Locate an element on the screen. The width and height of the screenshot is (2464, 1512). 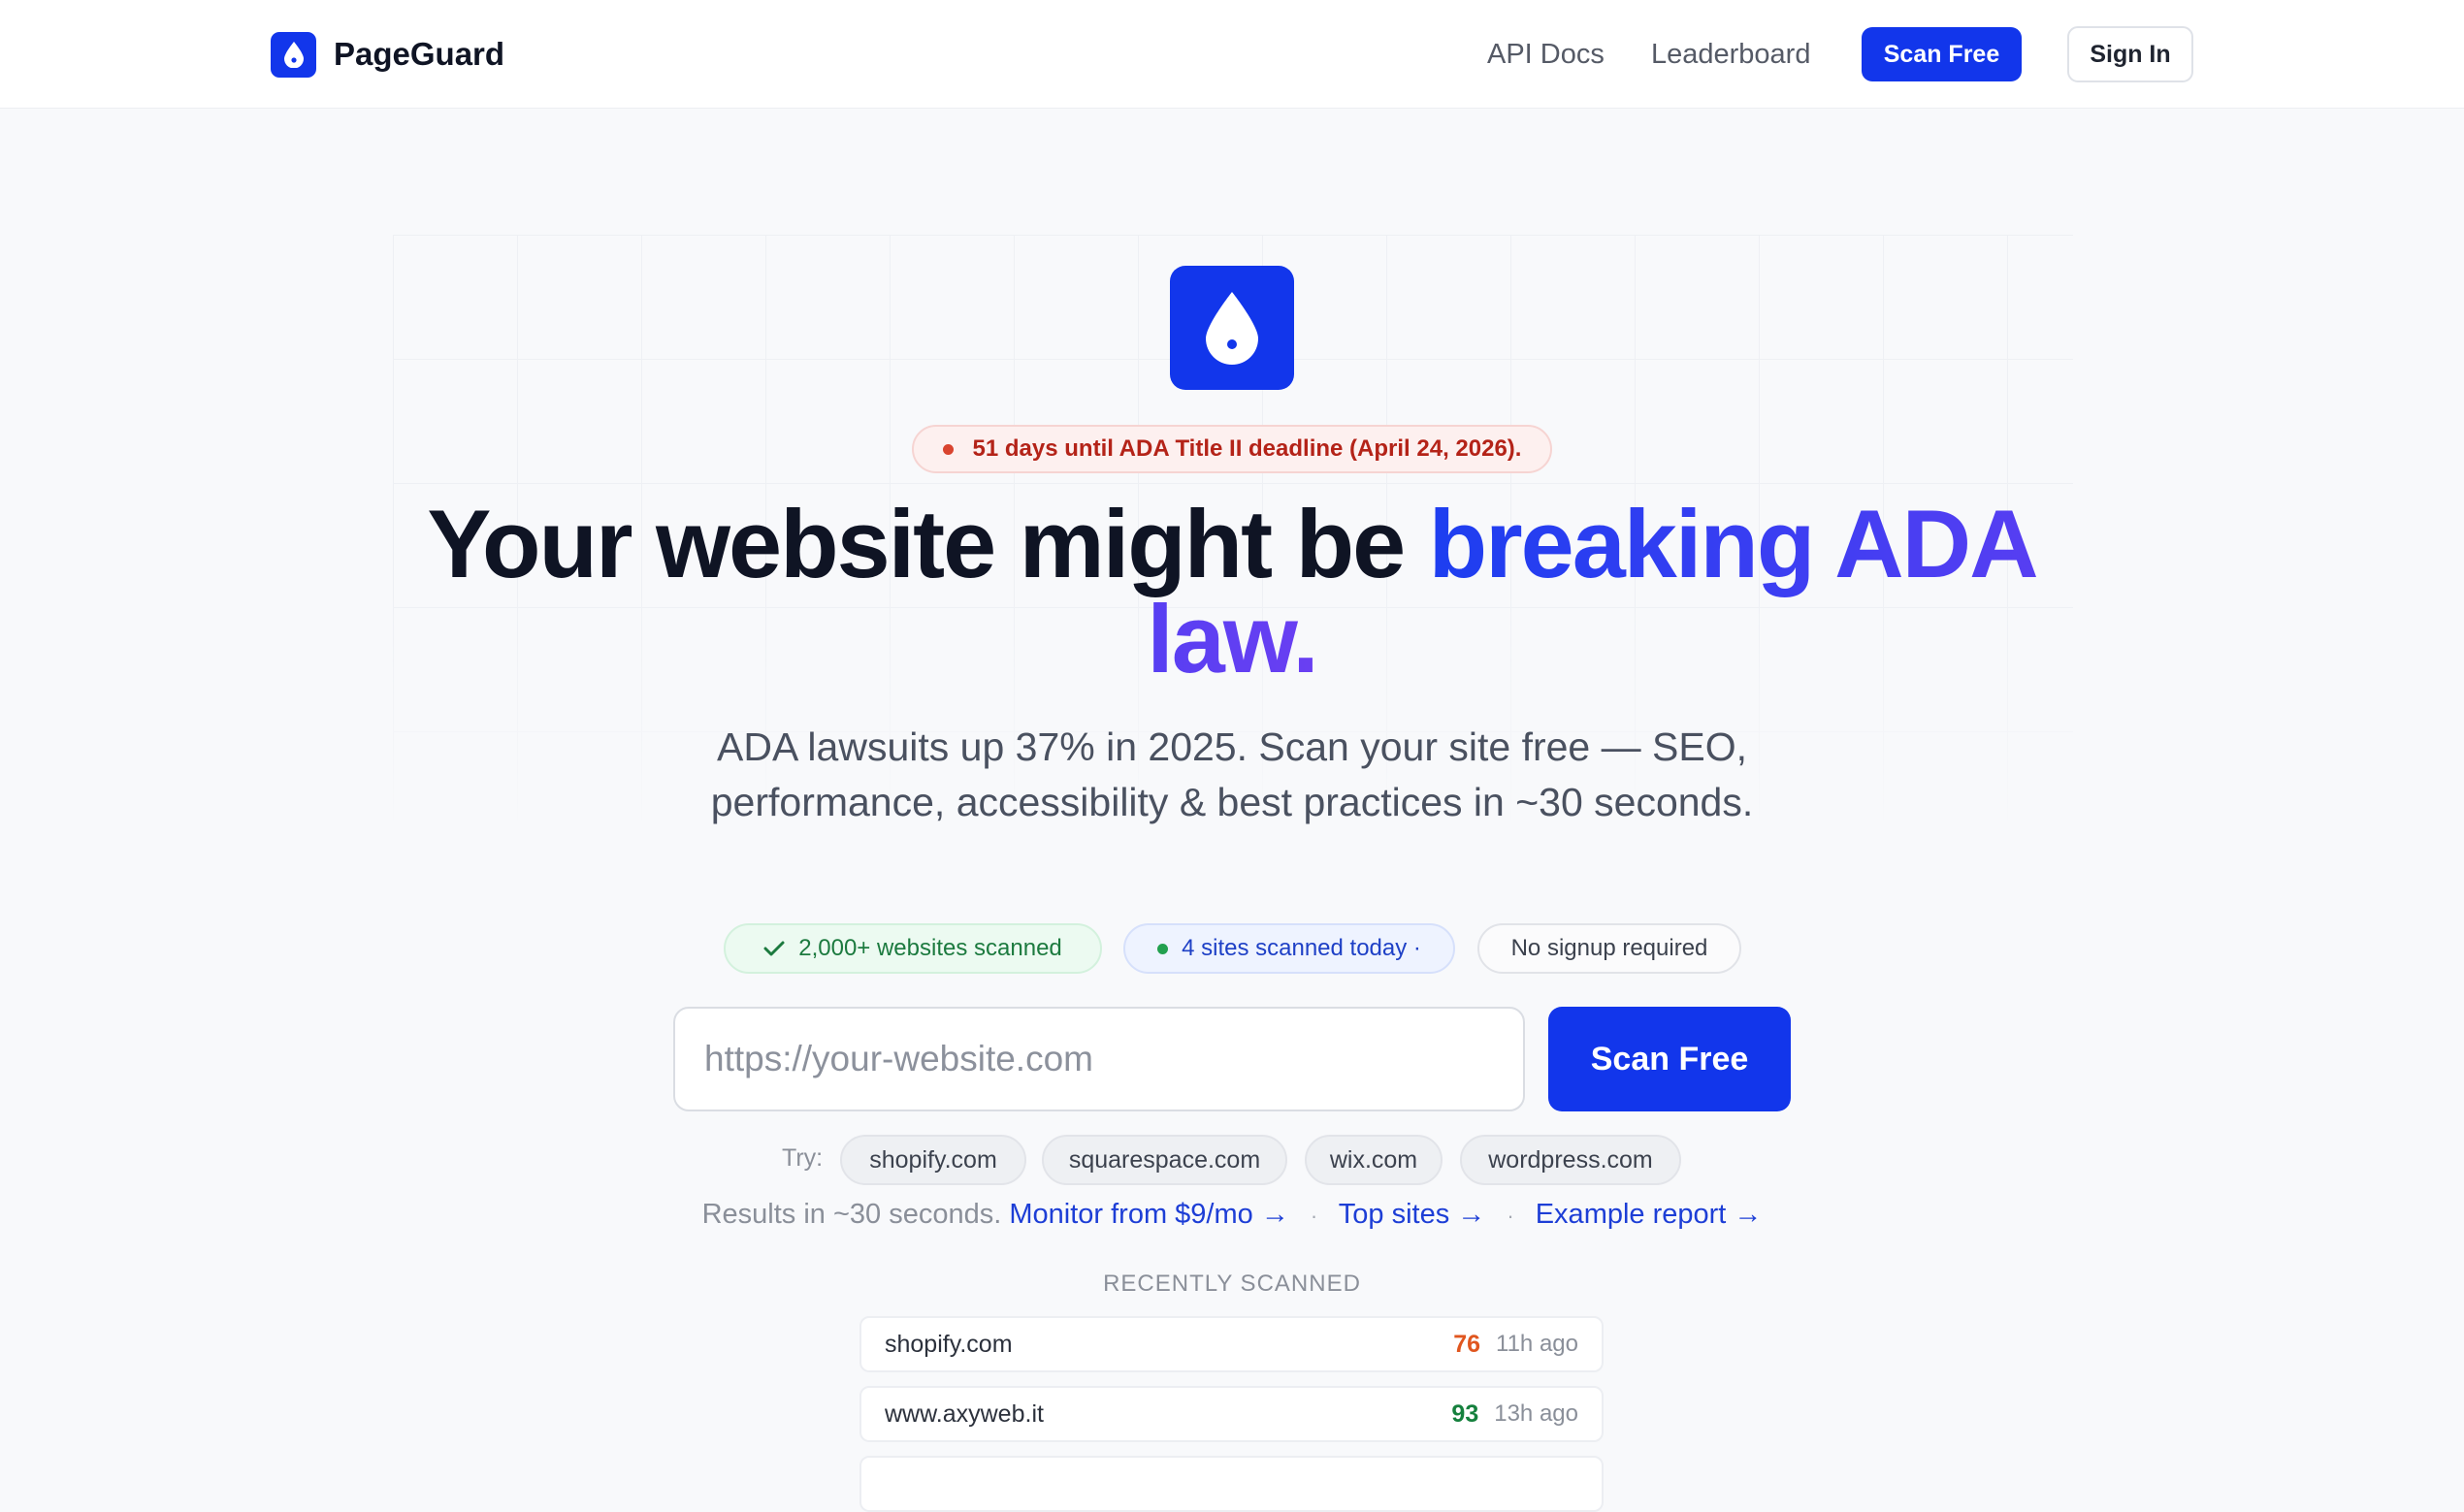
live-dot-icon is located at coordinates (1163, 948).